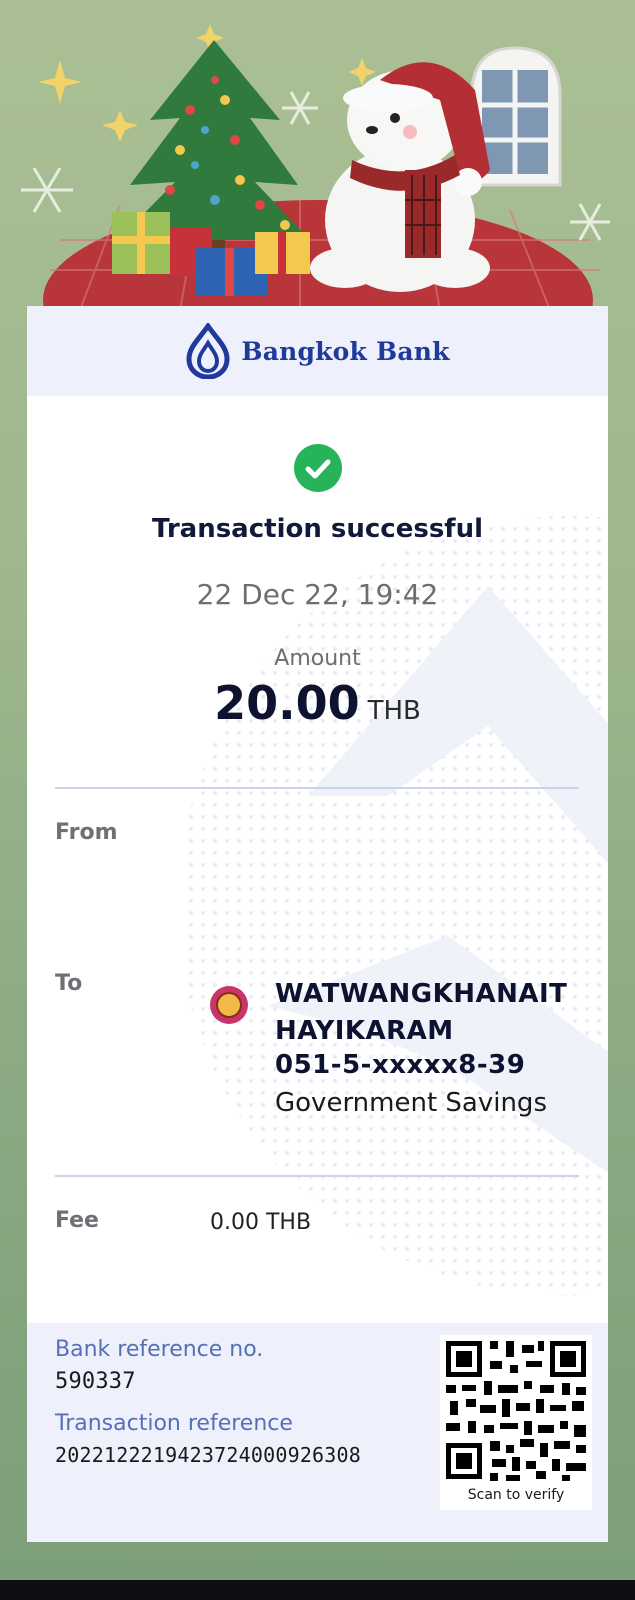  I want to click on amount-label: Amount, so click(317, 658).